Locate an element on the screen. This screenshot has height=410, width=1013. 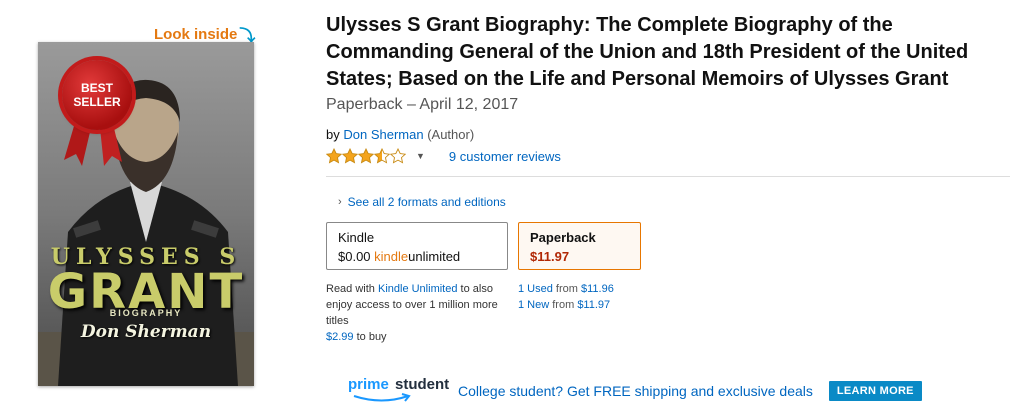
author-role: (Author) is located at coordinates (451, 134).